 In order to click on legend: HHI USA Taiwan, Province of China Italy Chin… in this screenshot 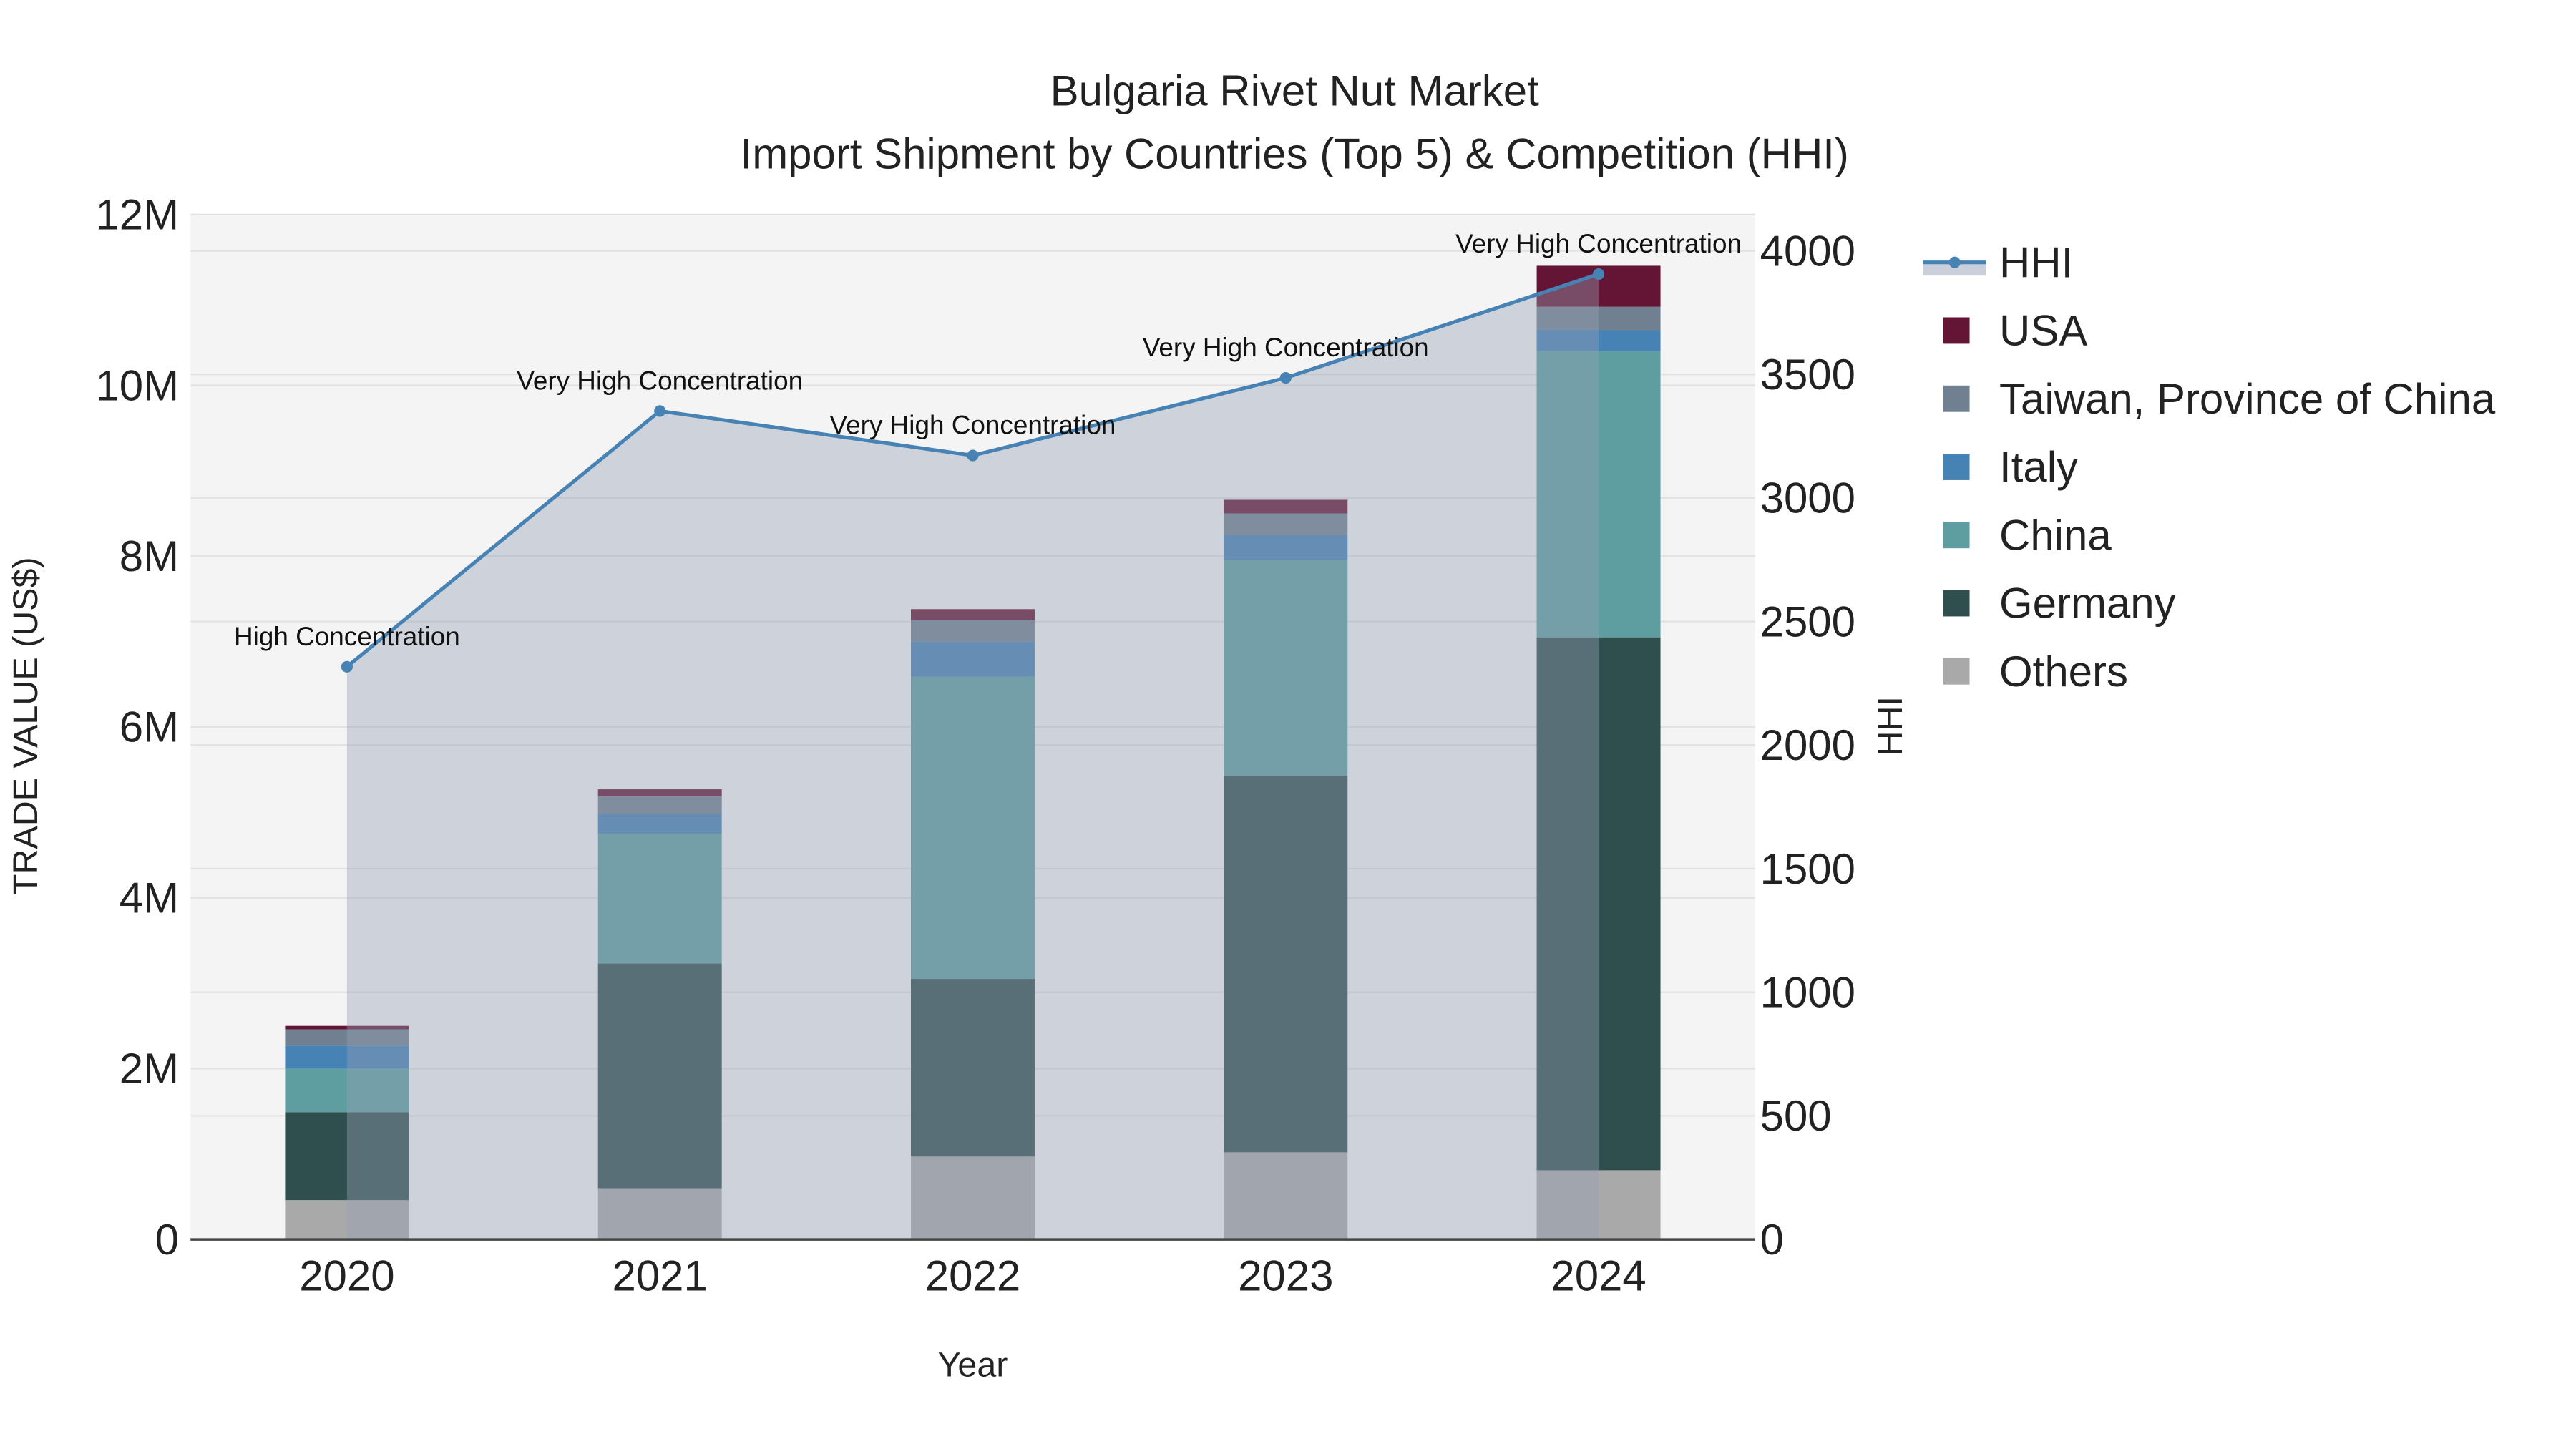, I will do `click(2209, 467)`.